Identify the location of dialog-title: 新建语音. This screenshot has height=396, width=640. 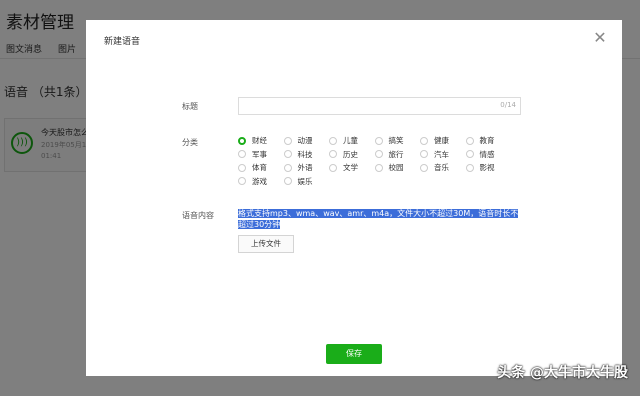
(122, 42).